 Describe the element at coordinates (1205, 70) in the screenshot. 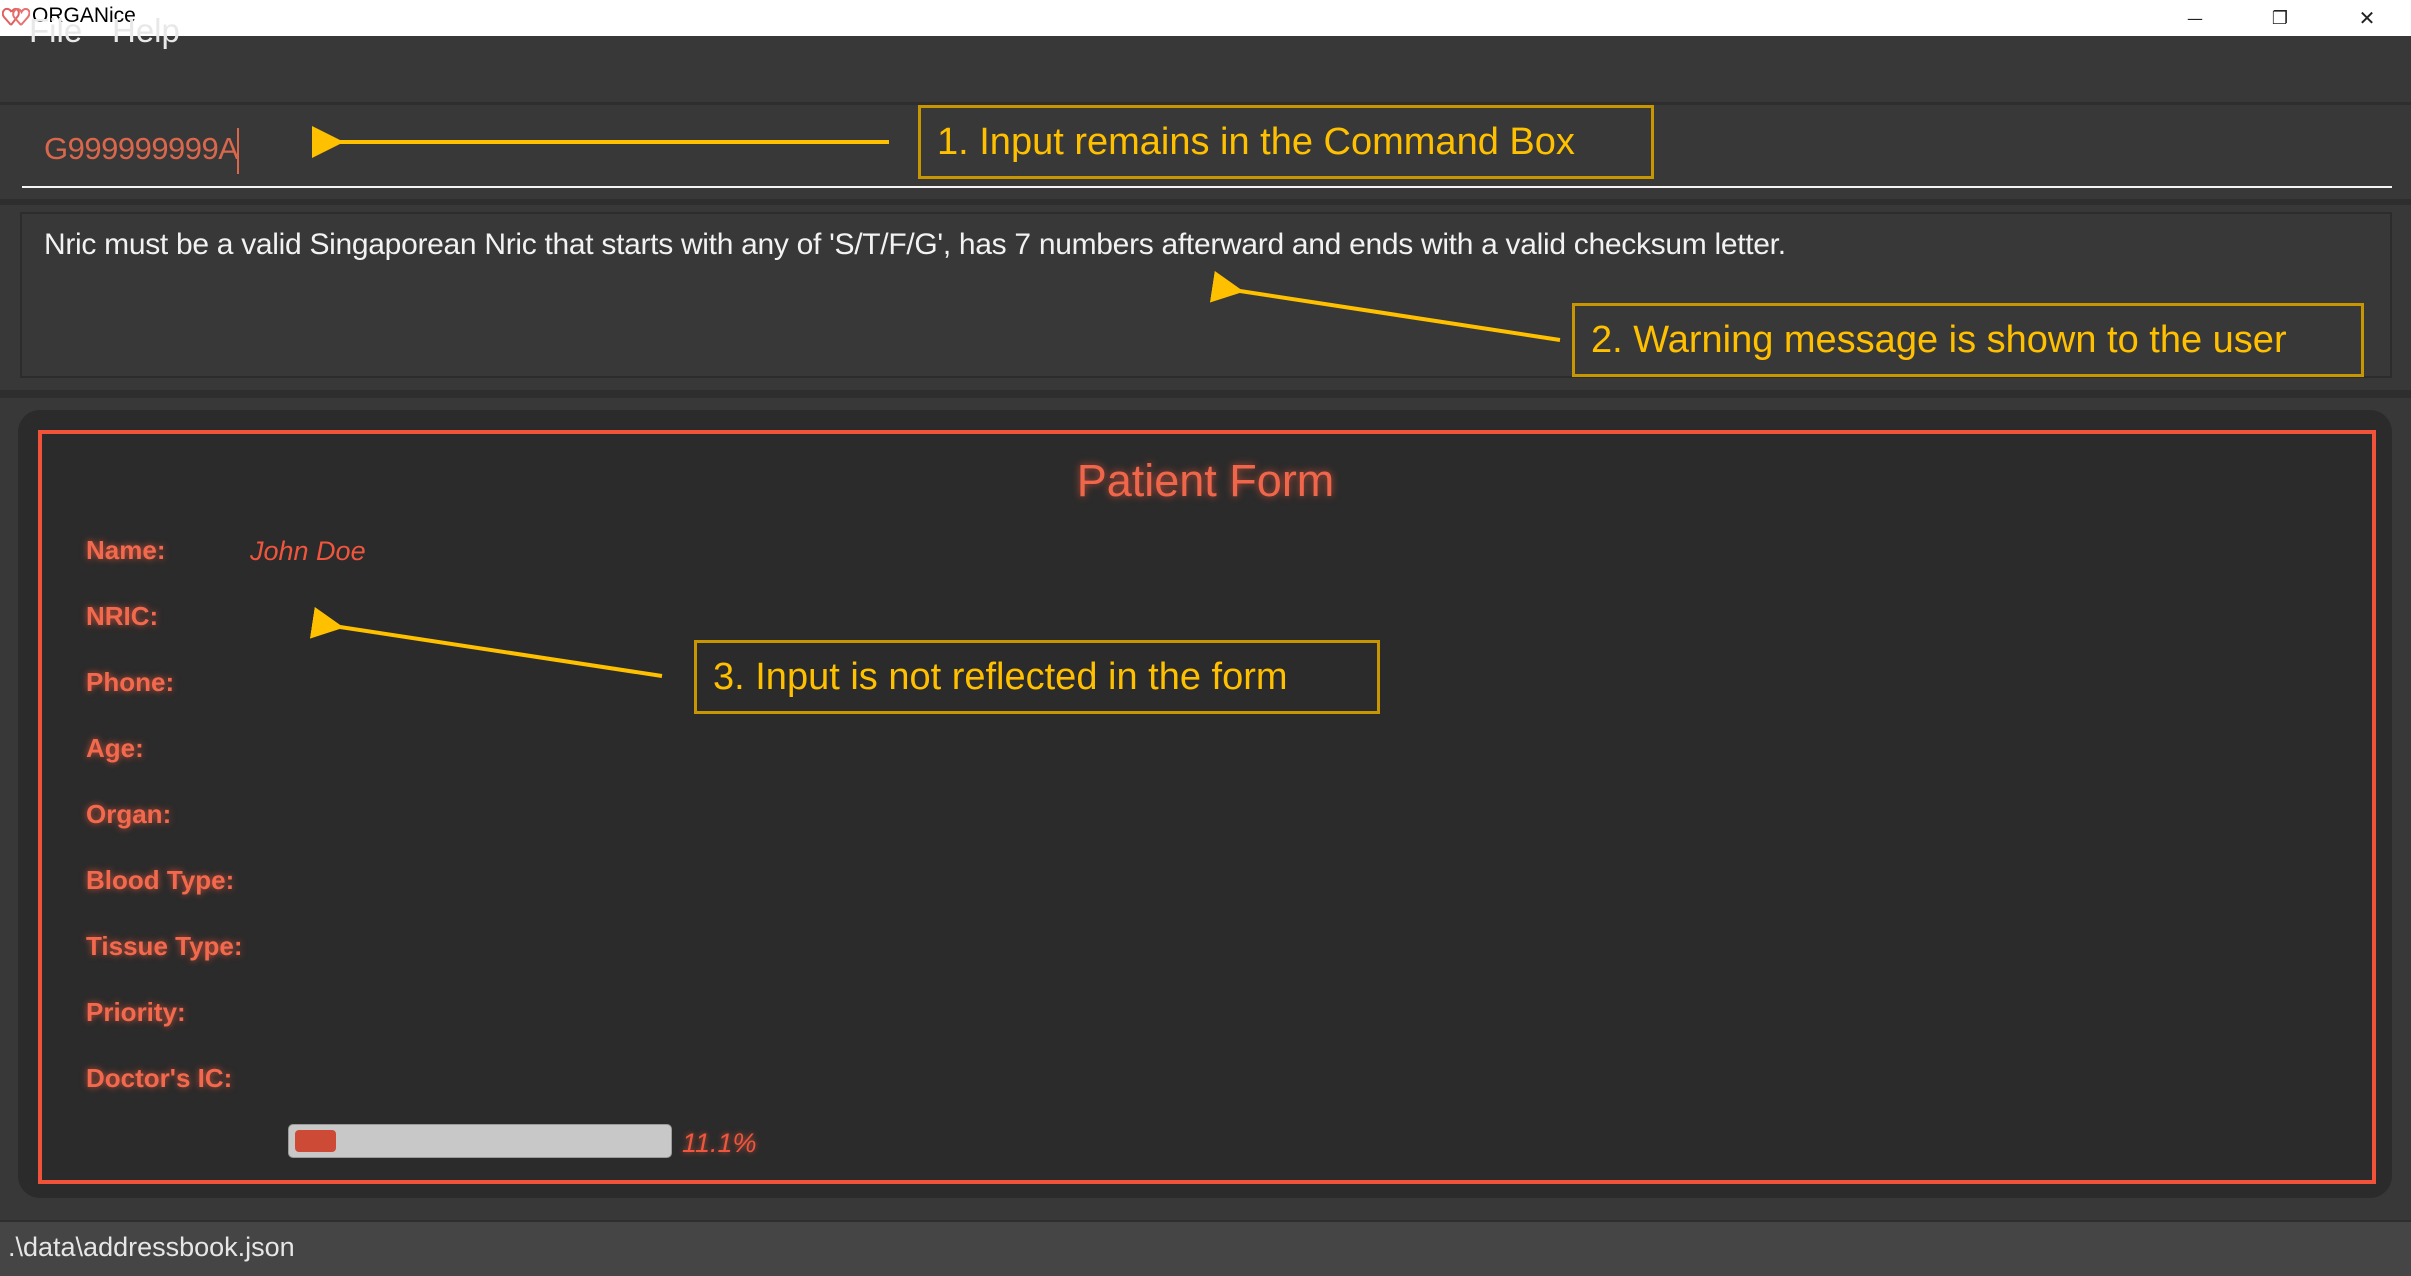

I see `menu-bar` at that location.